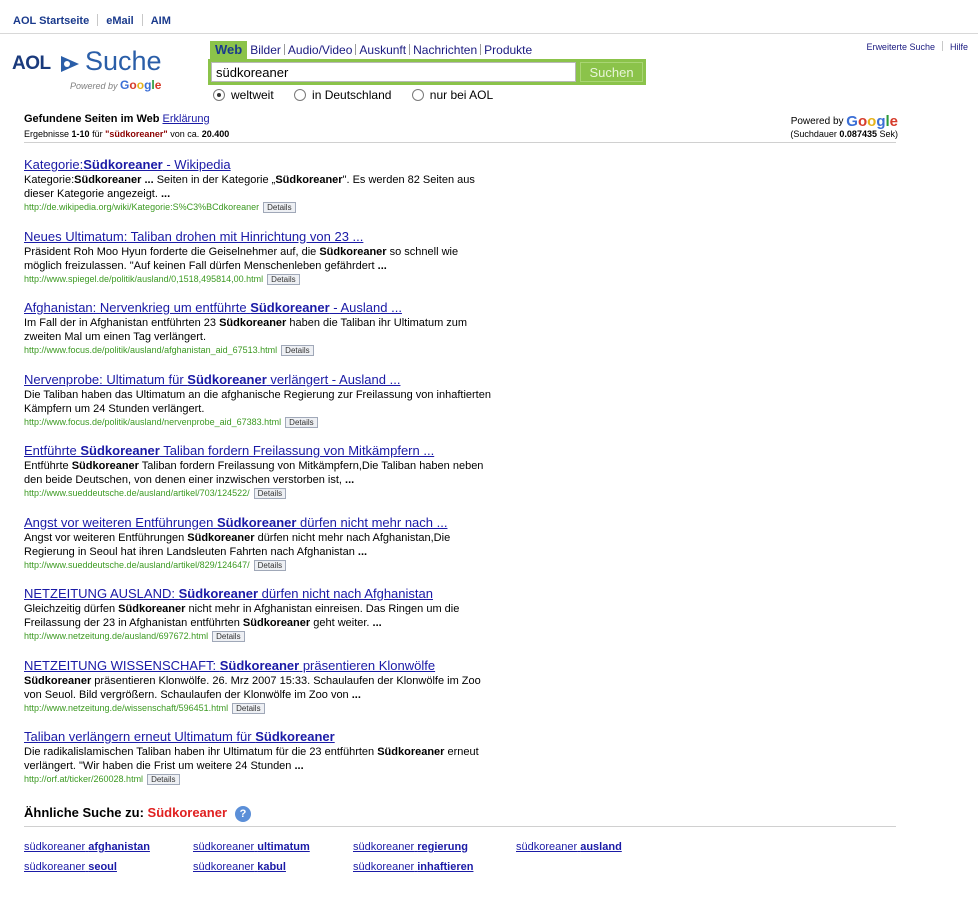  Describe the element at coordinates (92, 69) in the screenshot. I see `aol-suche-logo: AOL Suche Powered by Google` at that location.